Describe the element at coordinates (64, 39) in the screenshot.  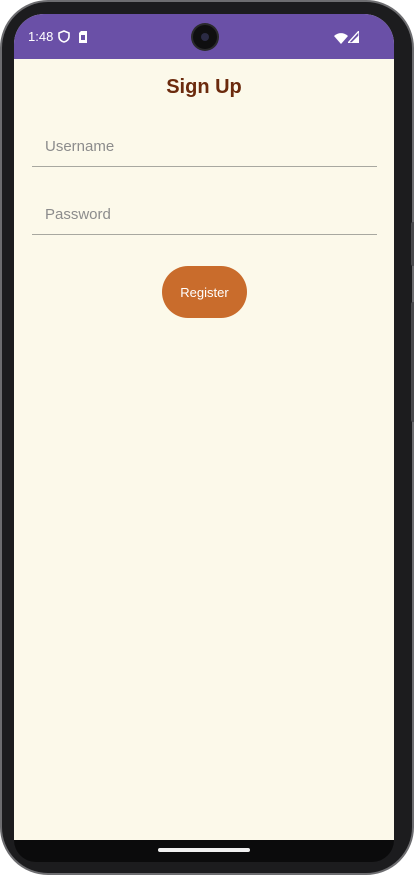
I see `shield-icon` at that location.